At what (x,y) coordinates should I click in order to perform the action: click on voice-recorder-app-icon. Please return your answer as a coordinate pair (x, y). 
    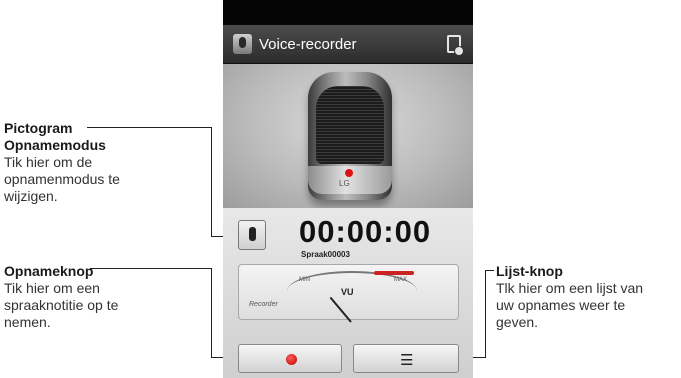
    Looking at the image, I should click on (242, 44).